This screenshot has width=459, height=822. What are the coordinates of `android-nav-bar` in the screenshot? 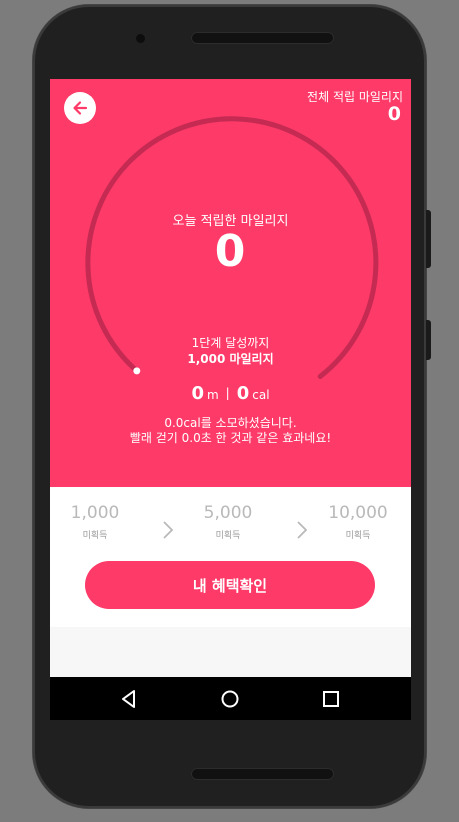 It's located at (230, 698).